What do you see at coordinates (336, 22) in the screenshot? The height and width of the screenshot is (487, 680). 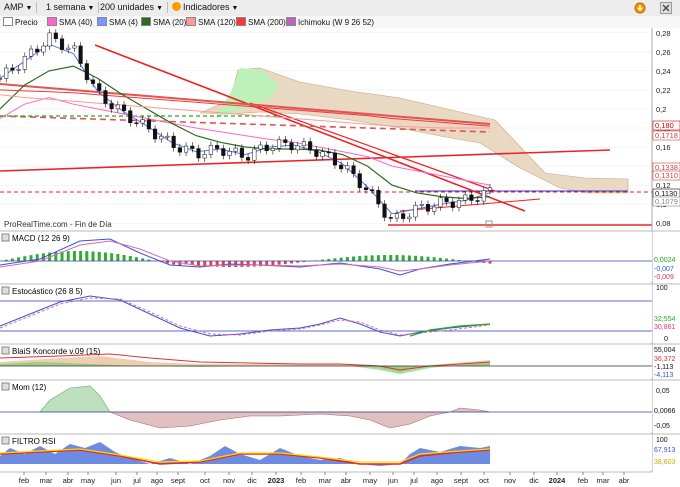 I see `legend-label: Ichimoku (W 9 26 52)` at bounding box center [336, 22].